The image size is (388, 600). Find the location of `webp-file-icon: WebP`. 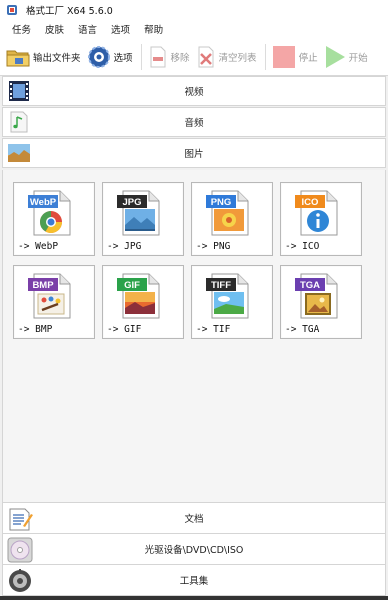

webp-file-icon: WebP is located at coordinates (49, 213).